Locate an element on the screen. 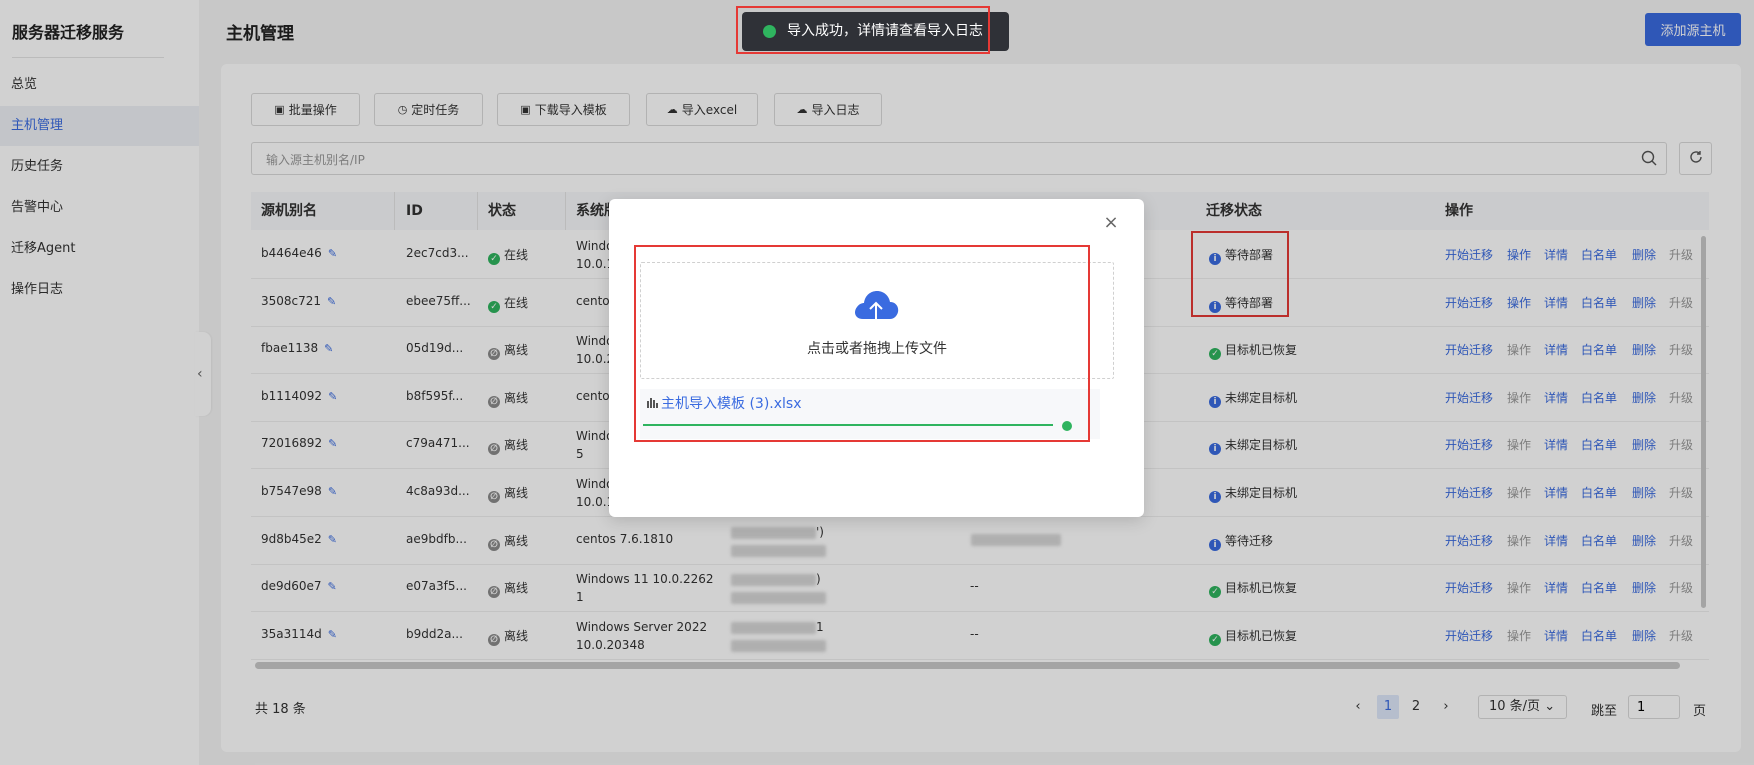 This screenshot has width=1754, height=765. annotation-box-upload is located at coordinates (862, 343).